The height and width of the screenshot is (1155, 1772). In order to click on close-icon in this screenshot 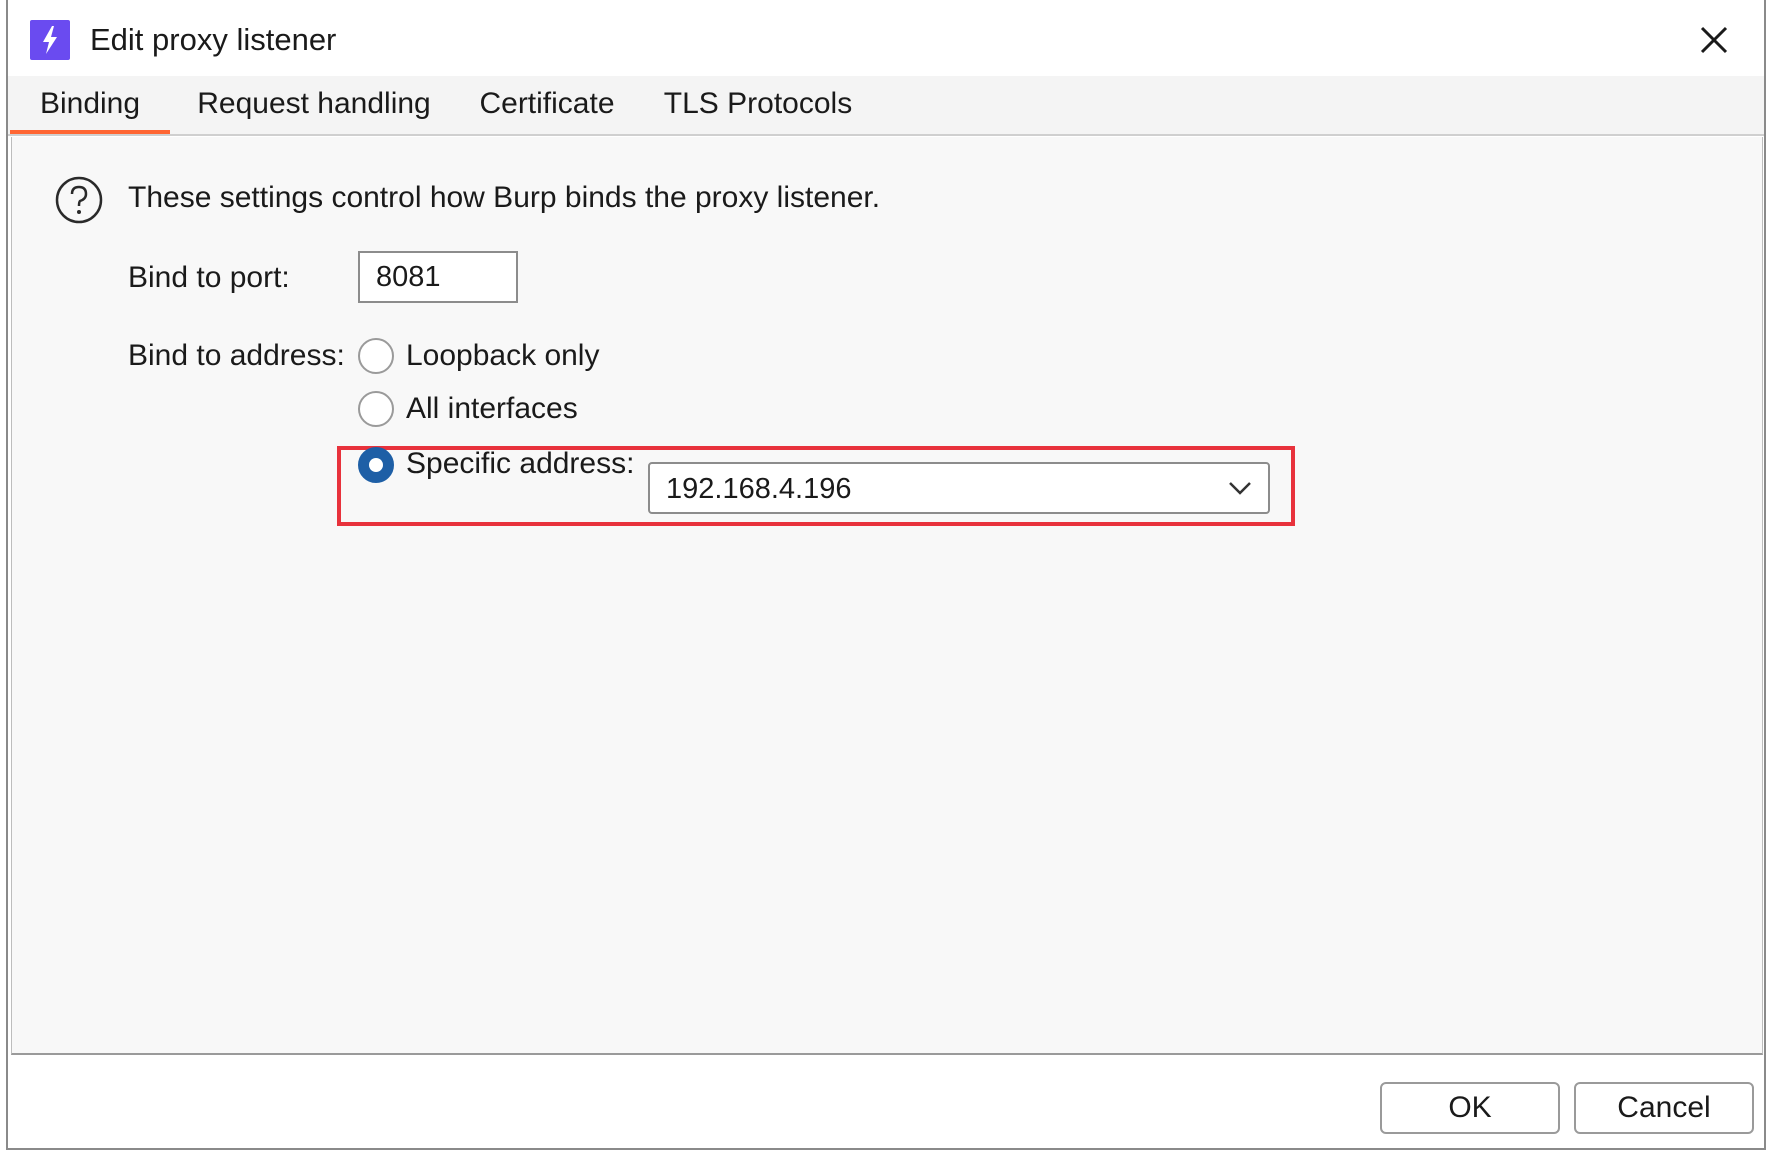, I will do `click(1714, 40)`.